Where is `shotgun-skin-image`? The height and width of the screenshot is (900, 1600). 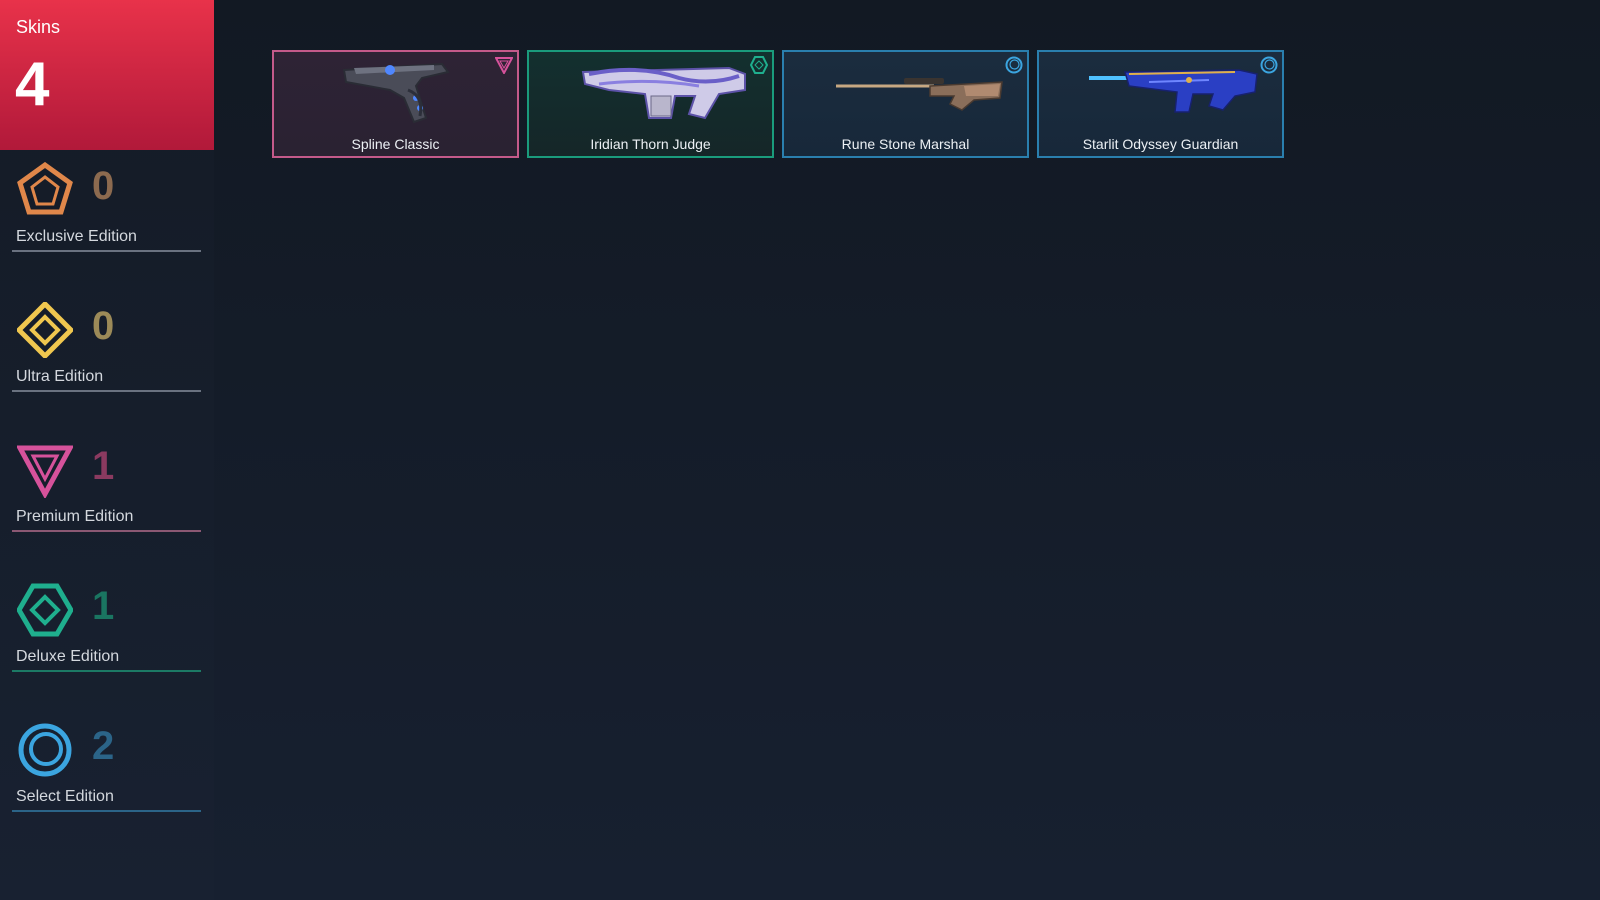 shotgun-skin-image is located at coordinates (663, 93).